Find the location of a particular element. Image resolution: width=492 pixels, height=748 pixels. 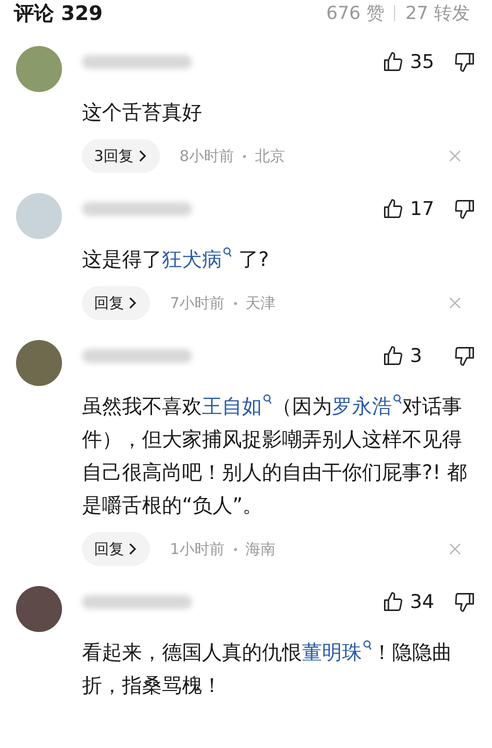

comment-time: 8小时前 is located at coordinates (207, 156).